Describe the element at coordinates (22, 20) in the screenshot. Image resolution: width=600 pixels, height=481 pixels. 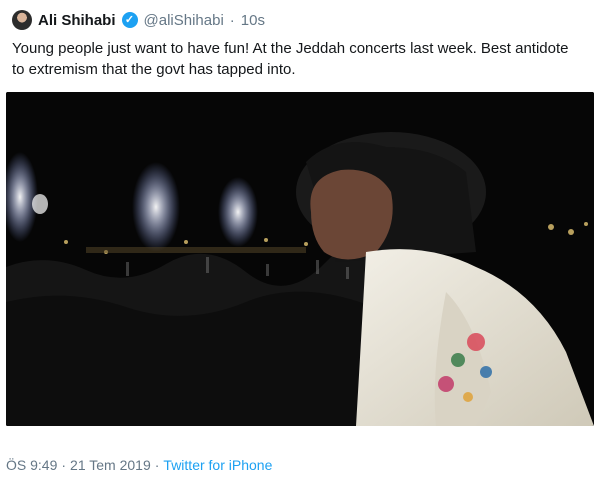
I see `avatar` at that location.